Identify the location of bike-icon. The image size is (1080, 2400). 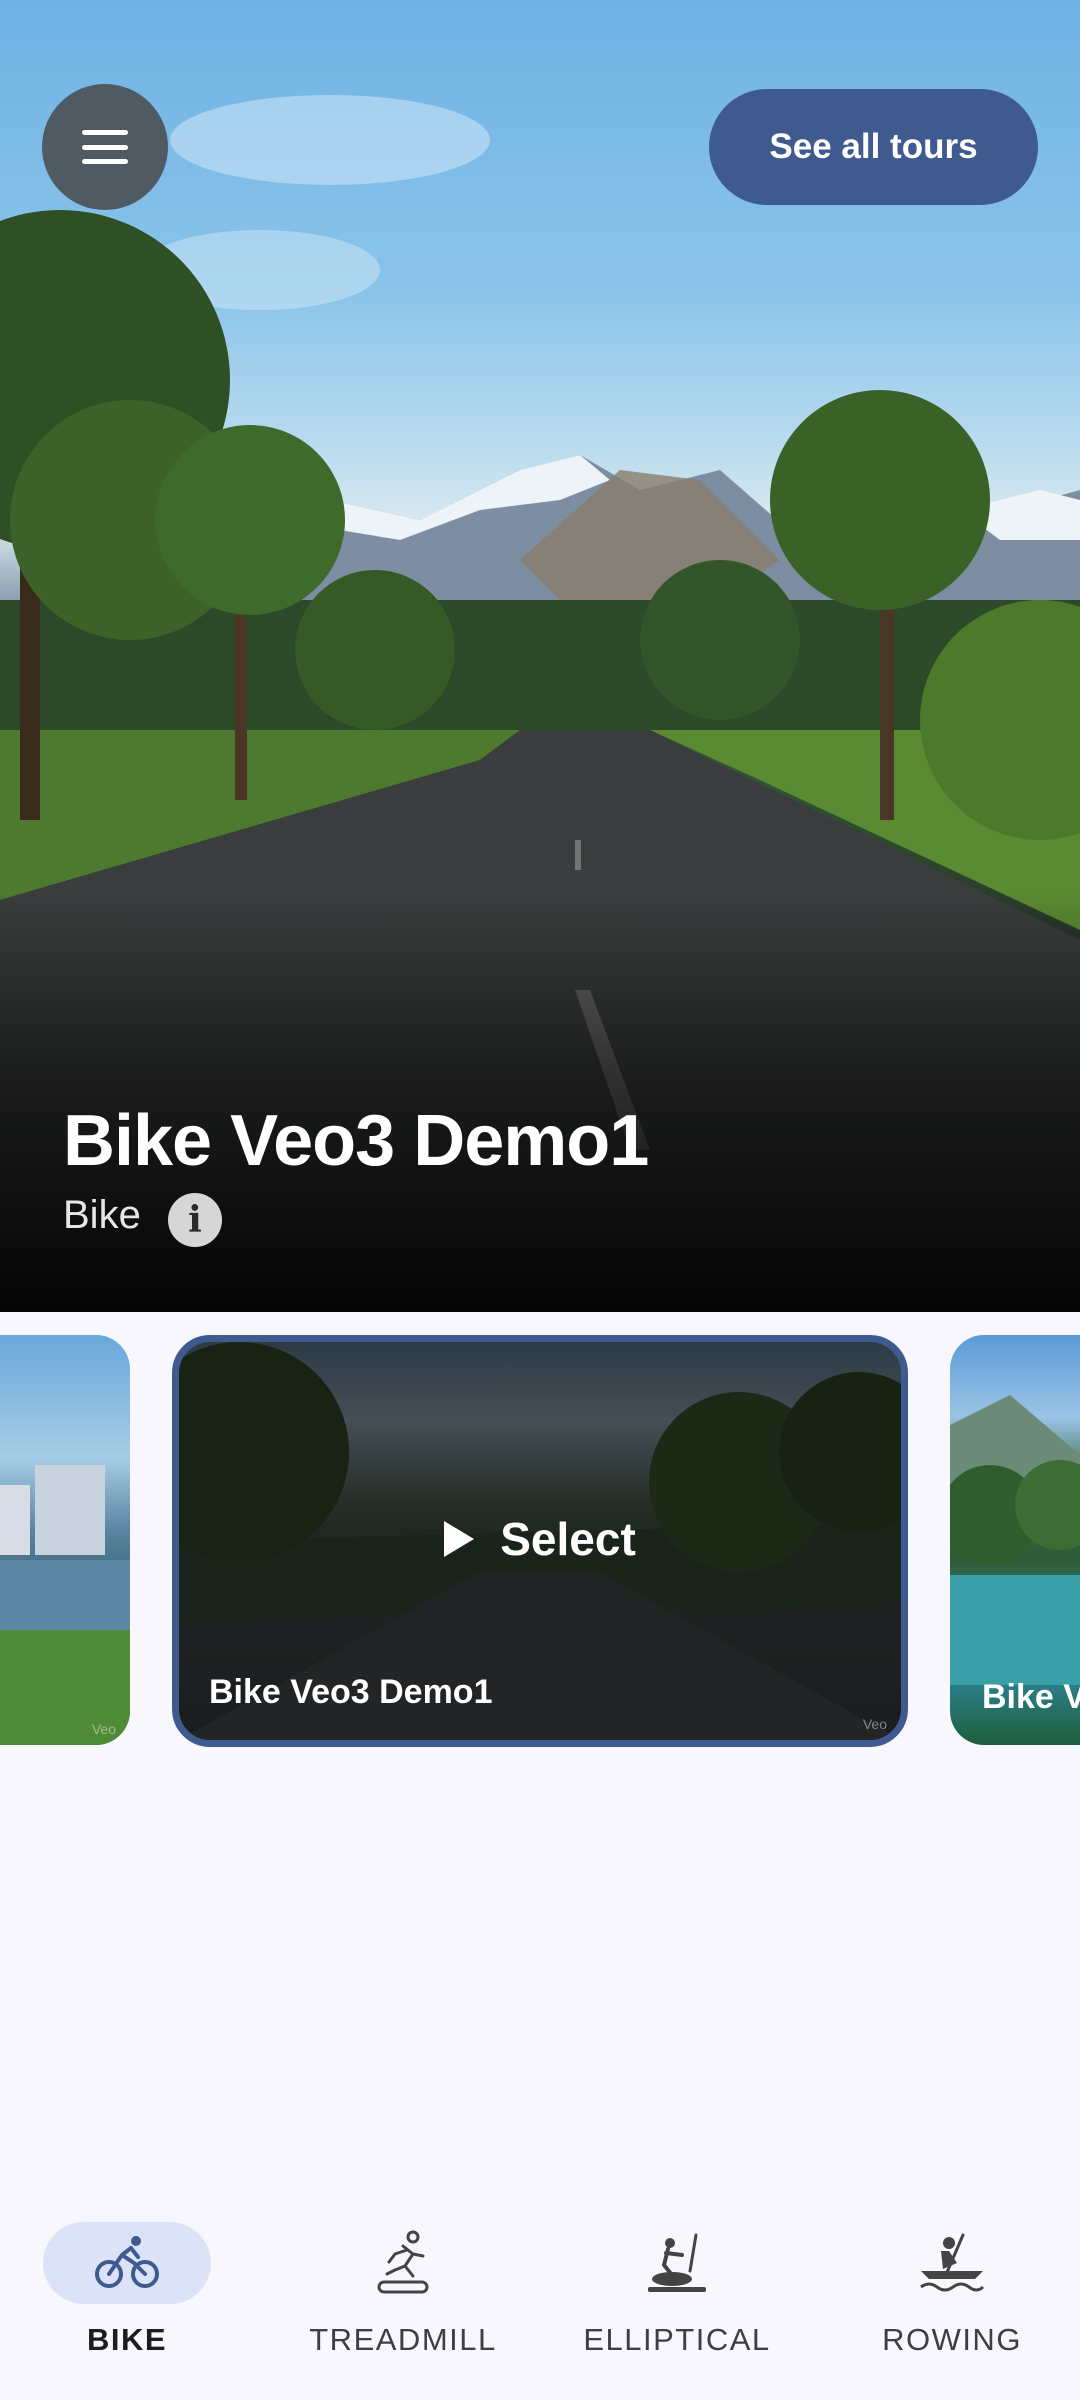
(127, 2262).